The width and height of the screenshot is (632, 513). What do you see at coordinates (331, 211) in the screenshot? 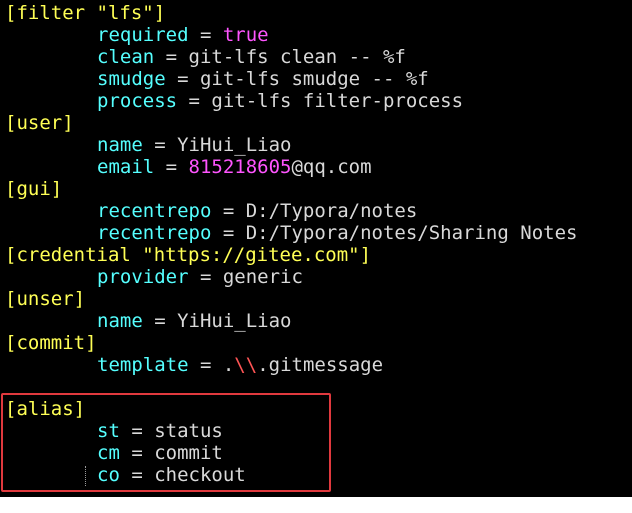
I see `config-value: D:/Typora/notes` at bounding box center [331, 211].